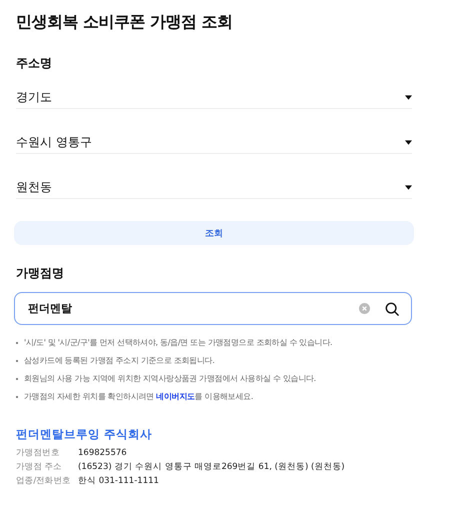 This screenshot has height=510, width=452. What do you see at coordinates (40, 273) in the screenshot?
I see `section-label: 가맹점명` at bounding box center [40, 273].